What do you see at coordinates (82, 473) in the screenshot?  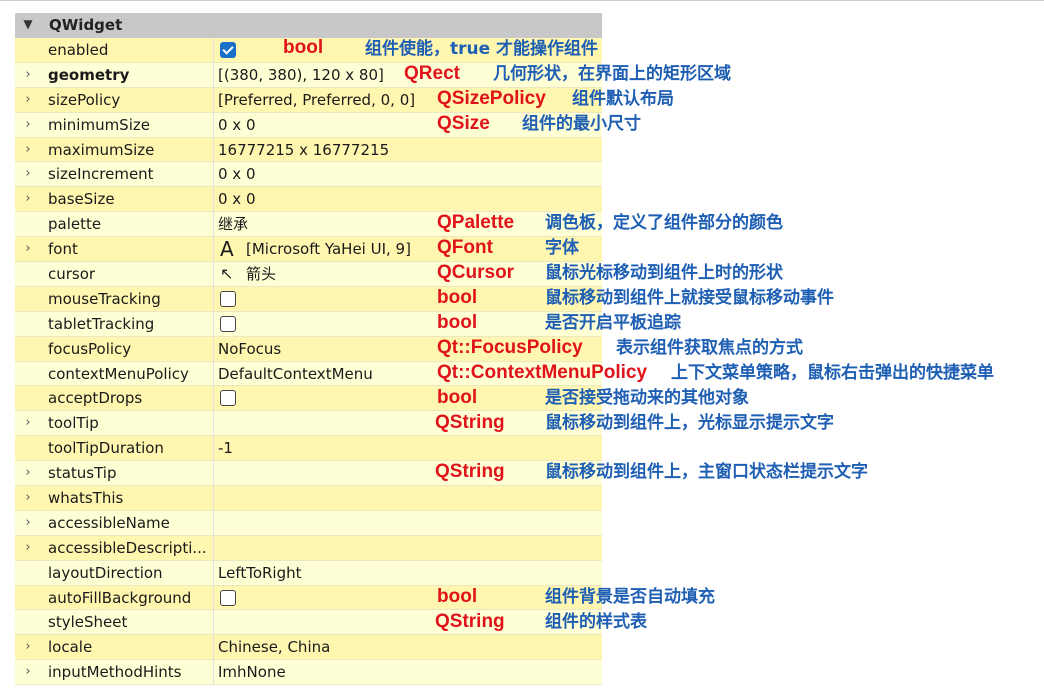 I see `property-name: statusTip` at bounding box center [82, 473].